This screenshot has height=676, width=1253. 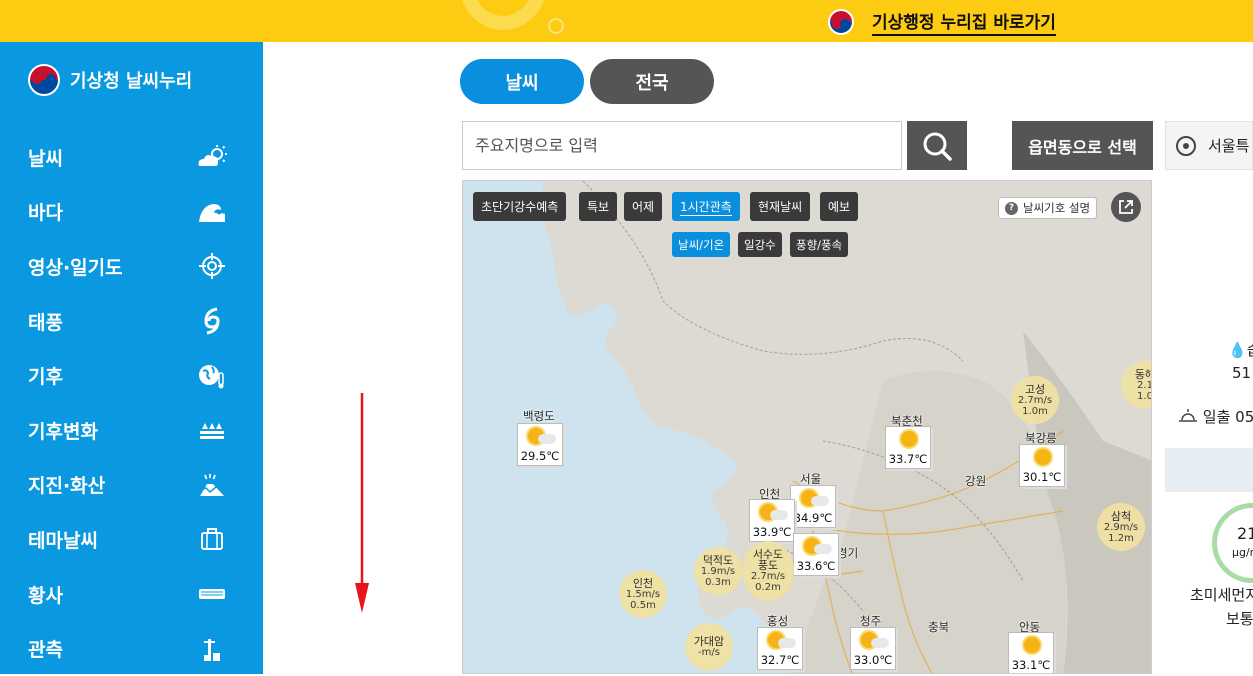 I want to click on wind-station: 삼척 2.9m/s 1.2m, so click(x=1121, y=527).